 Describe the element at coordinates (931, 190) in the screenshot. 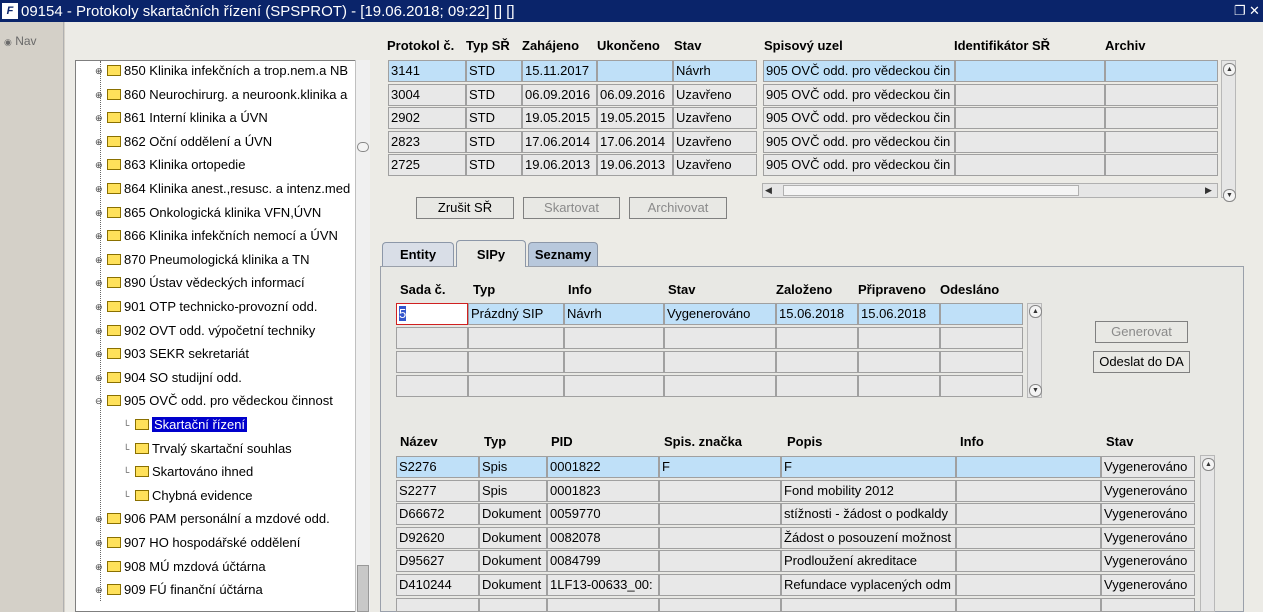

I see `hscroll-thumb` at that location.